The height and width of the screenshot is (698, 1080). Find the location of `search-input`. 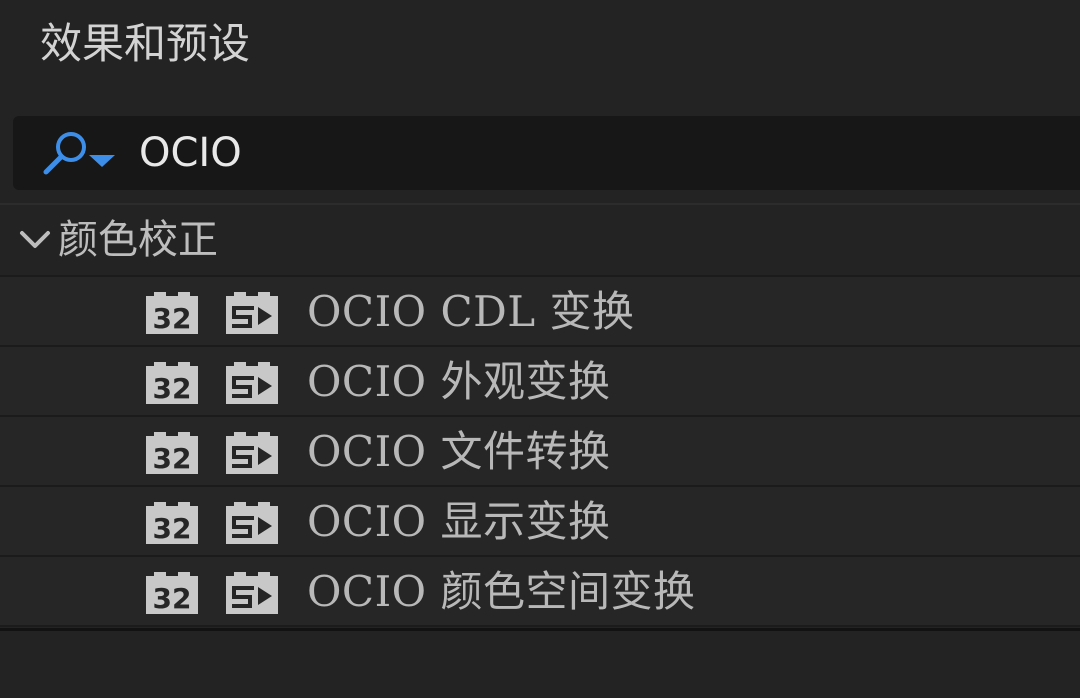

search-input is located at coordinates (439, 153).